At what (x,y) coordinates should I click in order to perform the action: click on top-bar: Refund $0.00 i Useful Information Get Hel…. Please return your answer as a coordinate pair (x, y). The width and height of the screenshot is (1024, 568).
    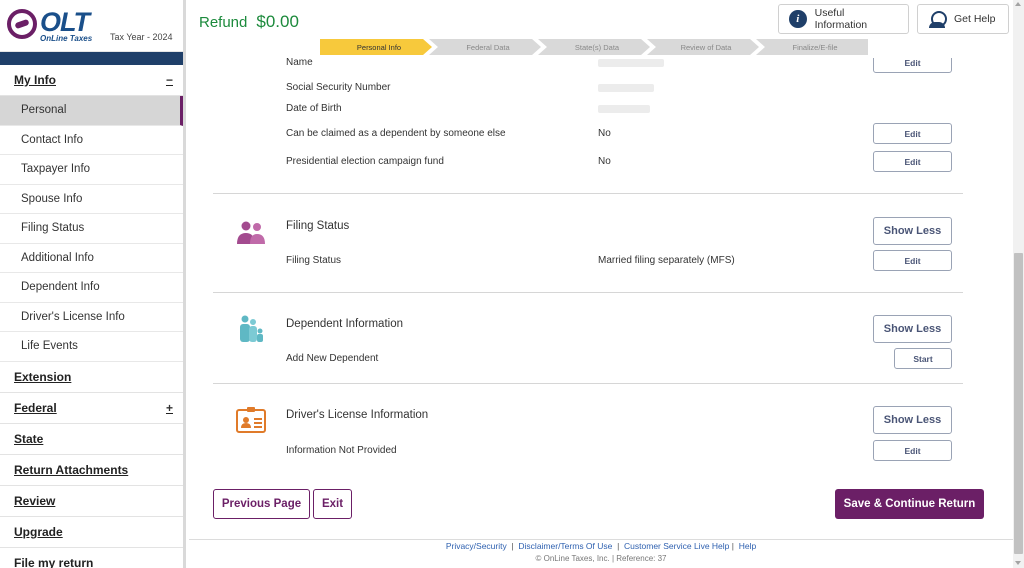
    Looking at the image, I should click on (601, 29).